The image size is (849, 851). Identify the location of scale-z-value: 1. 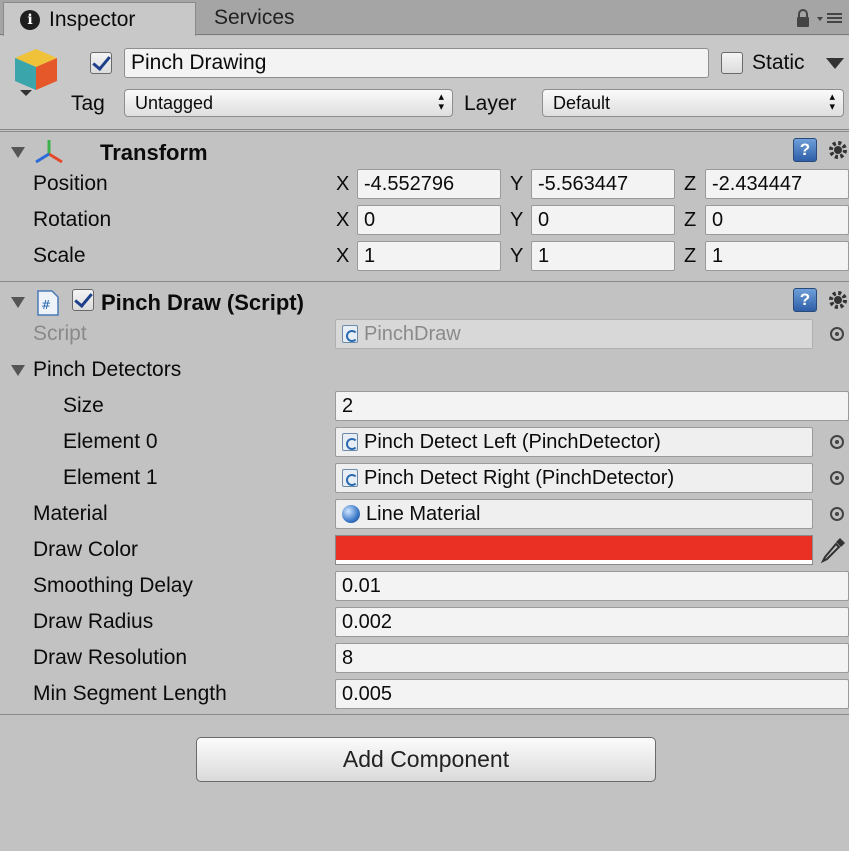
(718, 255).